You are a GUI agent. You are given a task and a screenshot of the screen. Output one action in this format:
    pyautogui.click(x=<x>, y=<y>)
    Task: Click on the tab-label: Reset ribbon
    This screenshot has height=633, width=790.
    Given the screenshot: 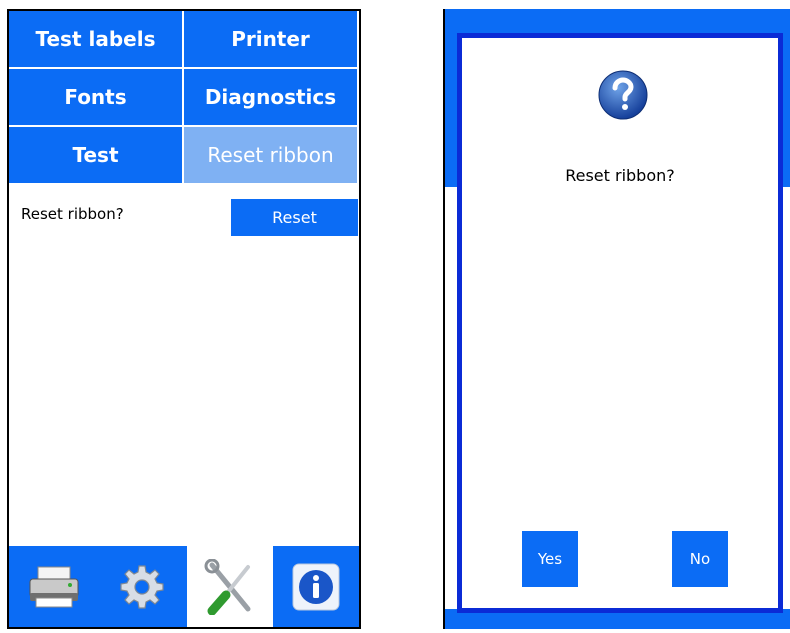 What is the action you would take?
    pyautogui.click(x=270, y=155)
    